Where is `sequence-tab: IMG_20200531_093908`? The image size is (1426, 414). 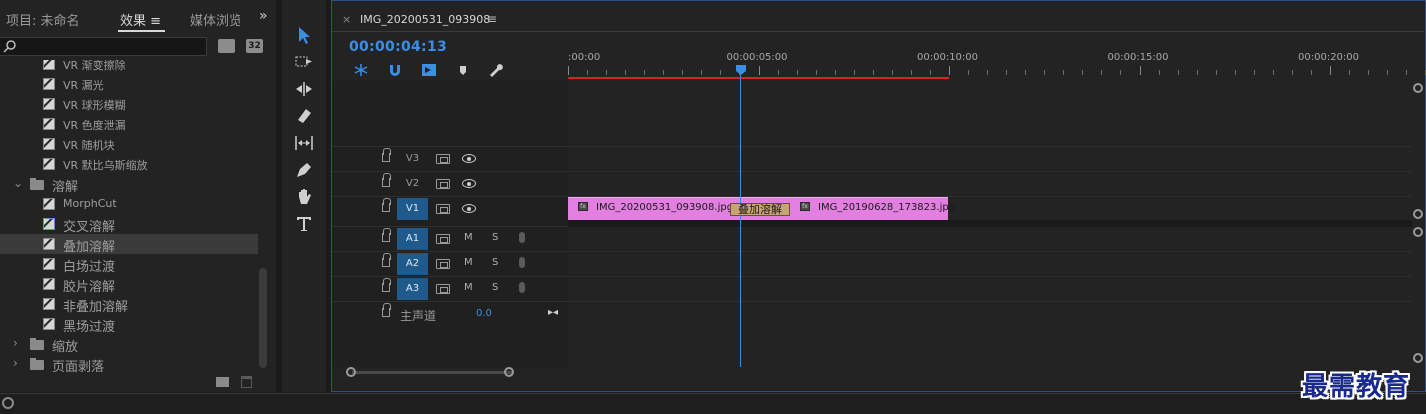 sequence-tab: IMG_20200531_093908 is located at coordinates (425, 19).